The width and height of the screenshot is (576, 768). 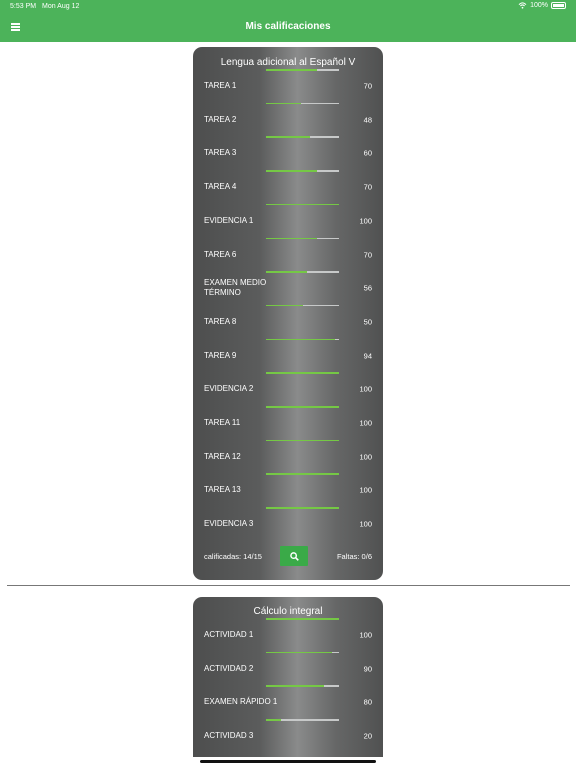 What do you see at coordinates (222, 456) in the screenshot?
I see `grade-label: TAREA 12` at bounding box center [222, 456].